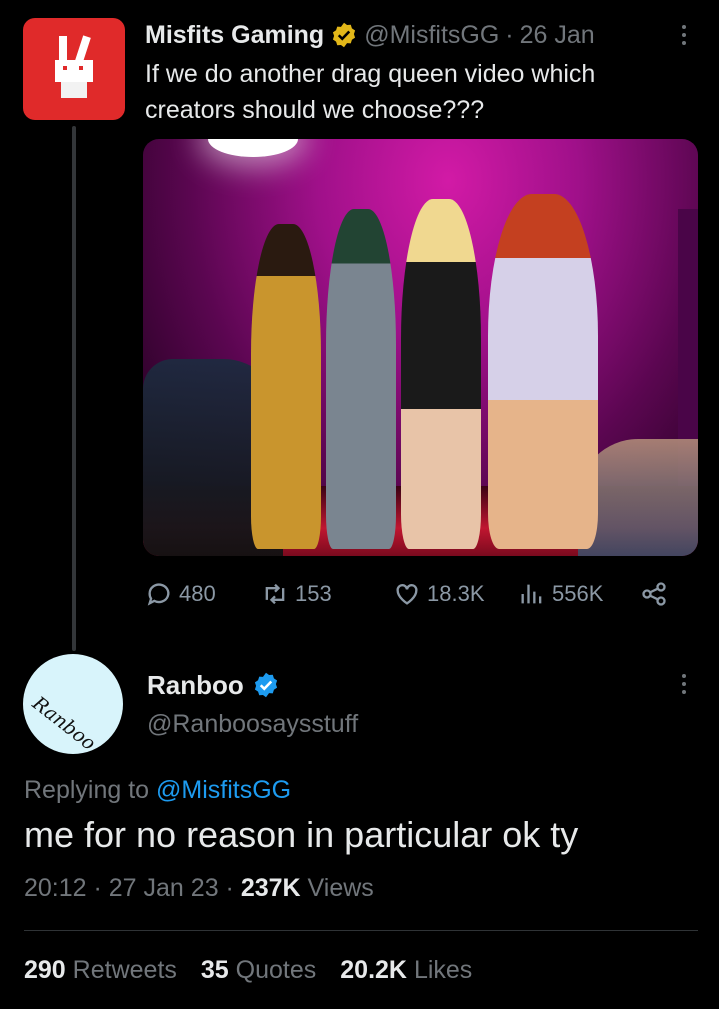  I want to click on retweet-icon, so click(275, 594).